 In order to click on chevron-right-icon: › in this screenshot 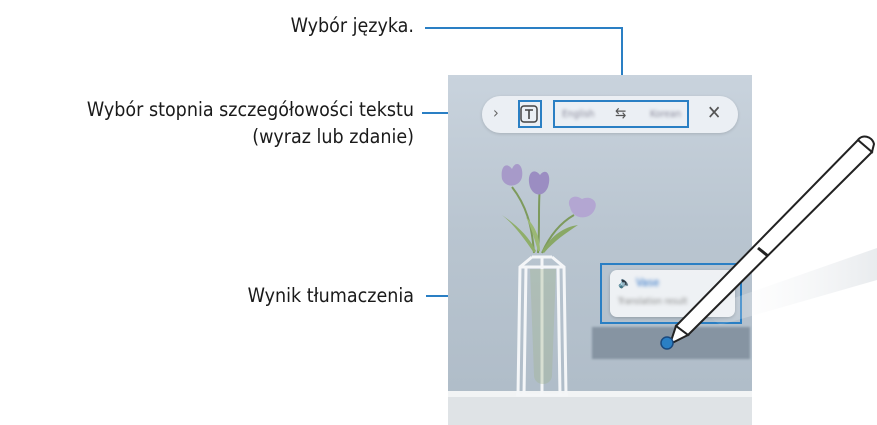, I will do `click(496, 112)`.